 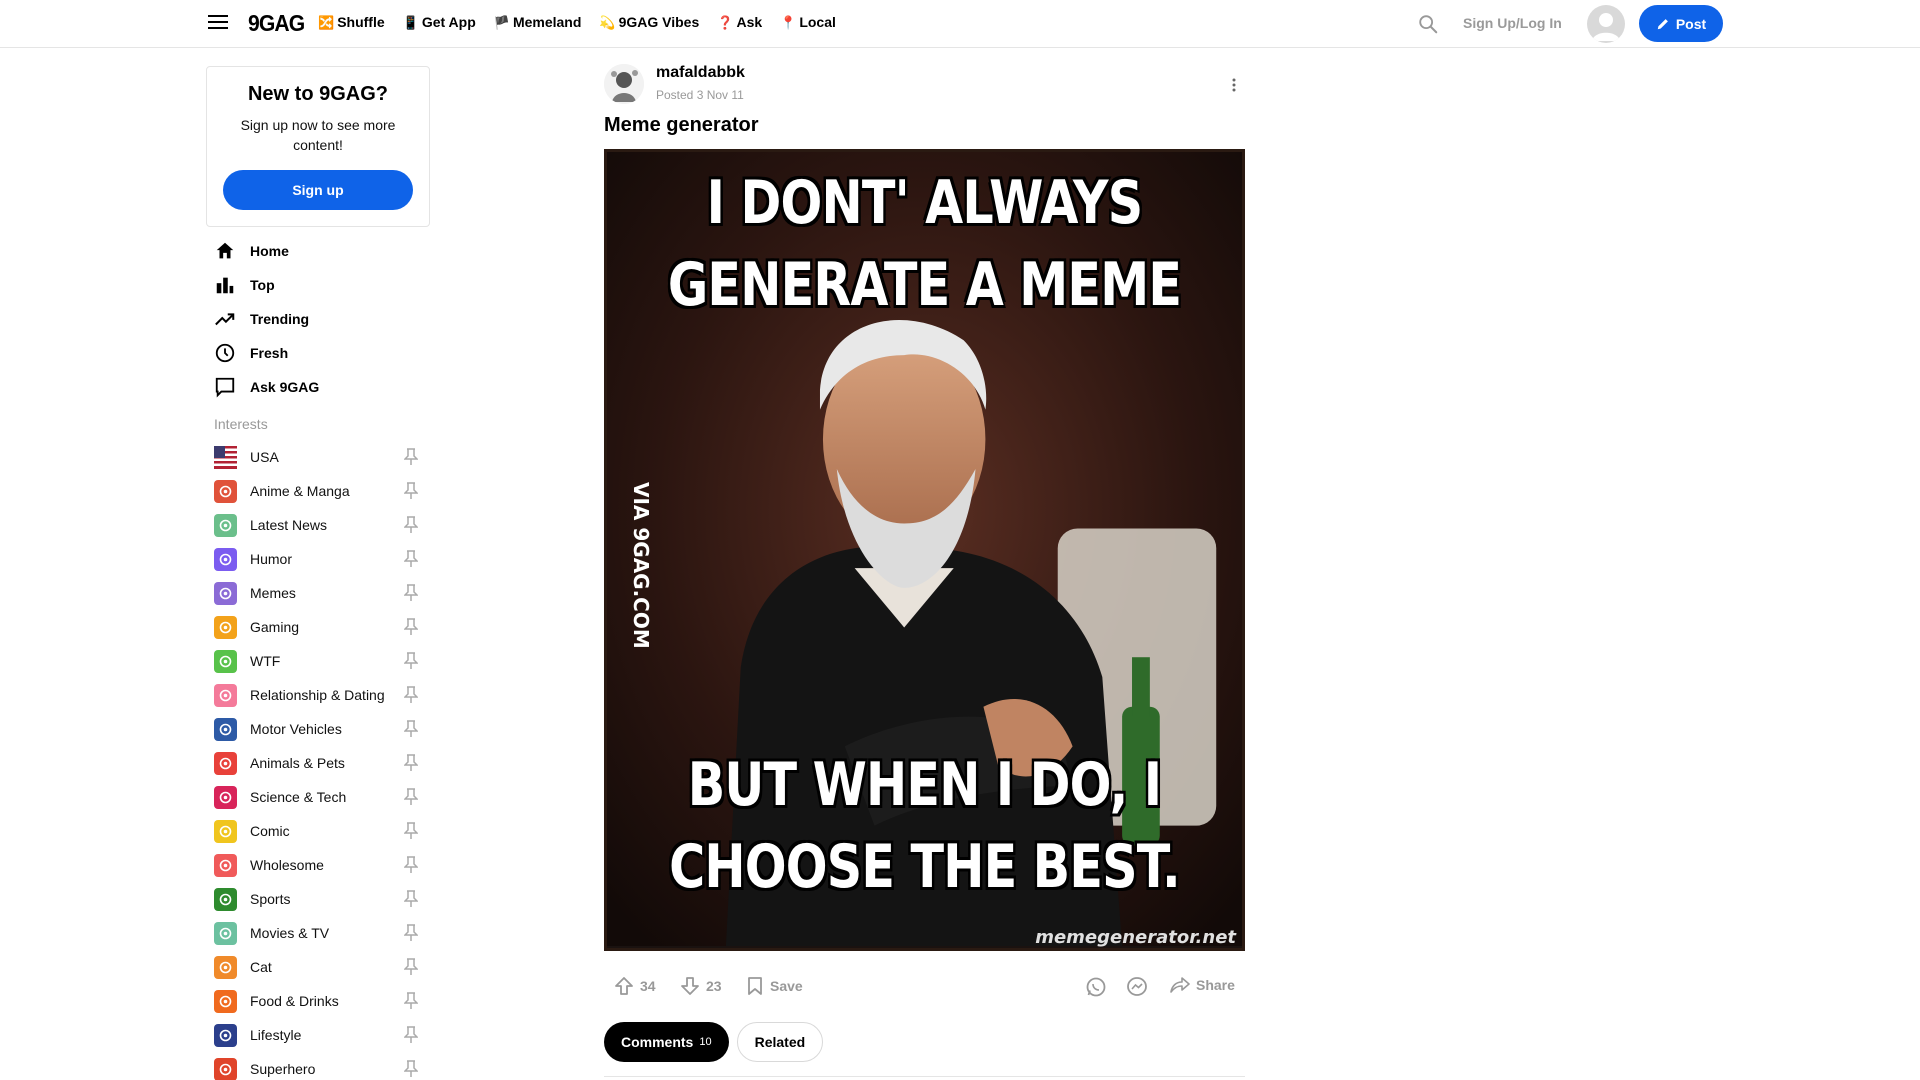 What do you see at coordinates (1096, 987) in the screenshot?
I see `whatsapp-share-button` at bounding box center [1096, 987].